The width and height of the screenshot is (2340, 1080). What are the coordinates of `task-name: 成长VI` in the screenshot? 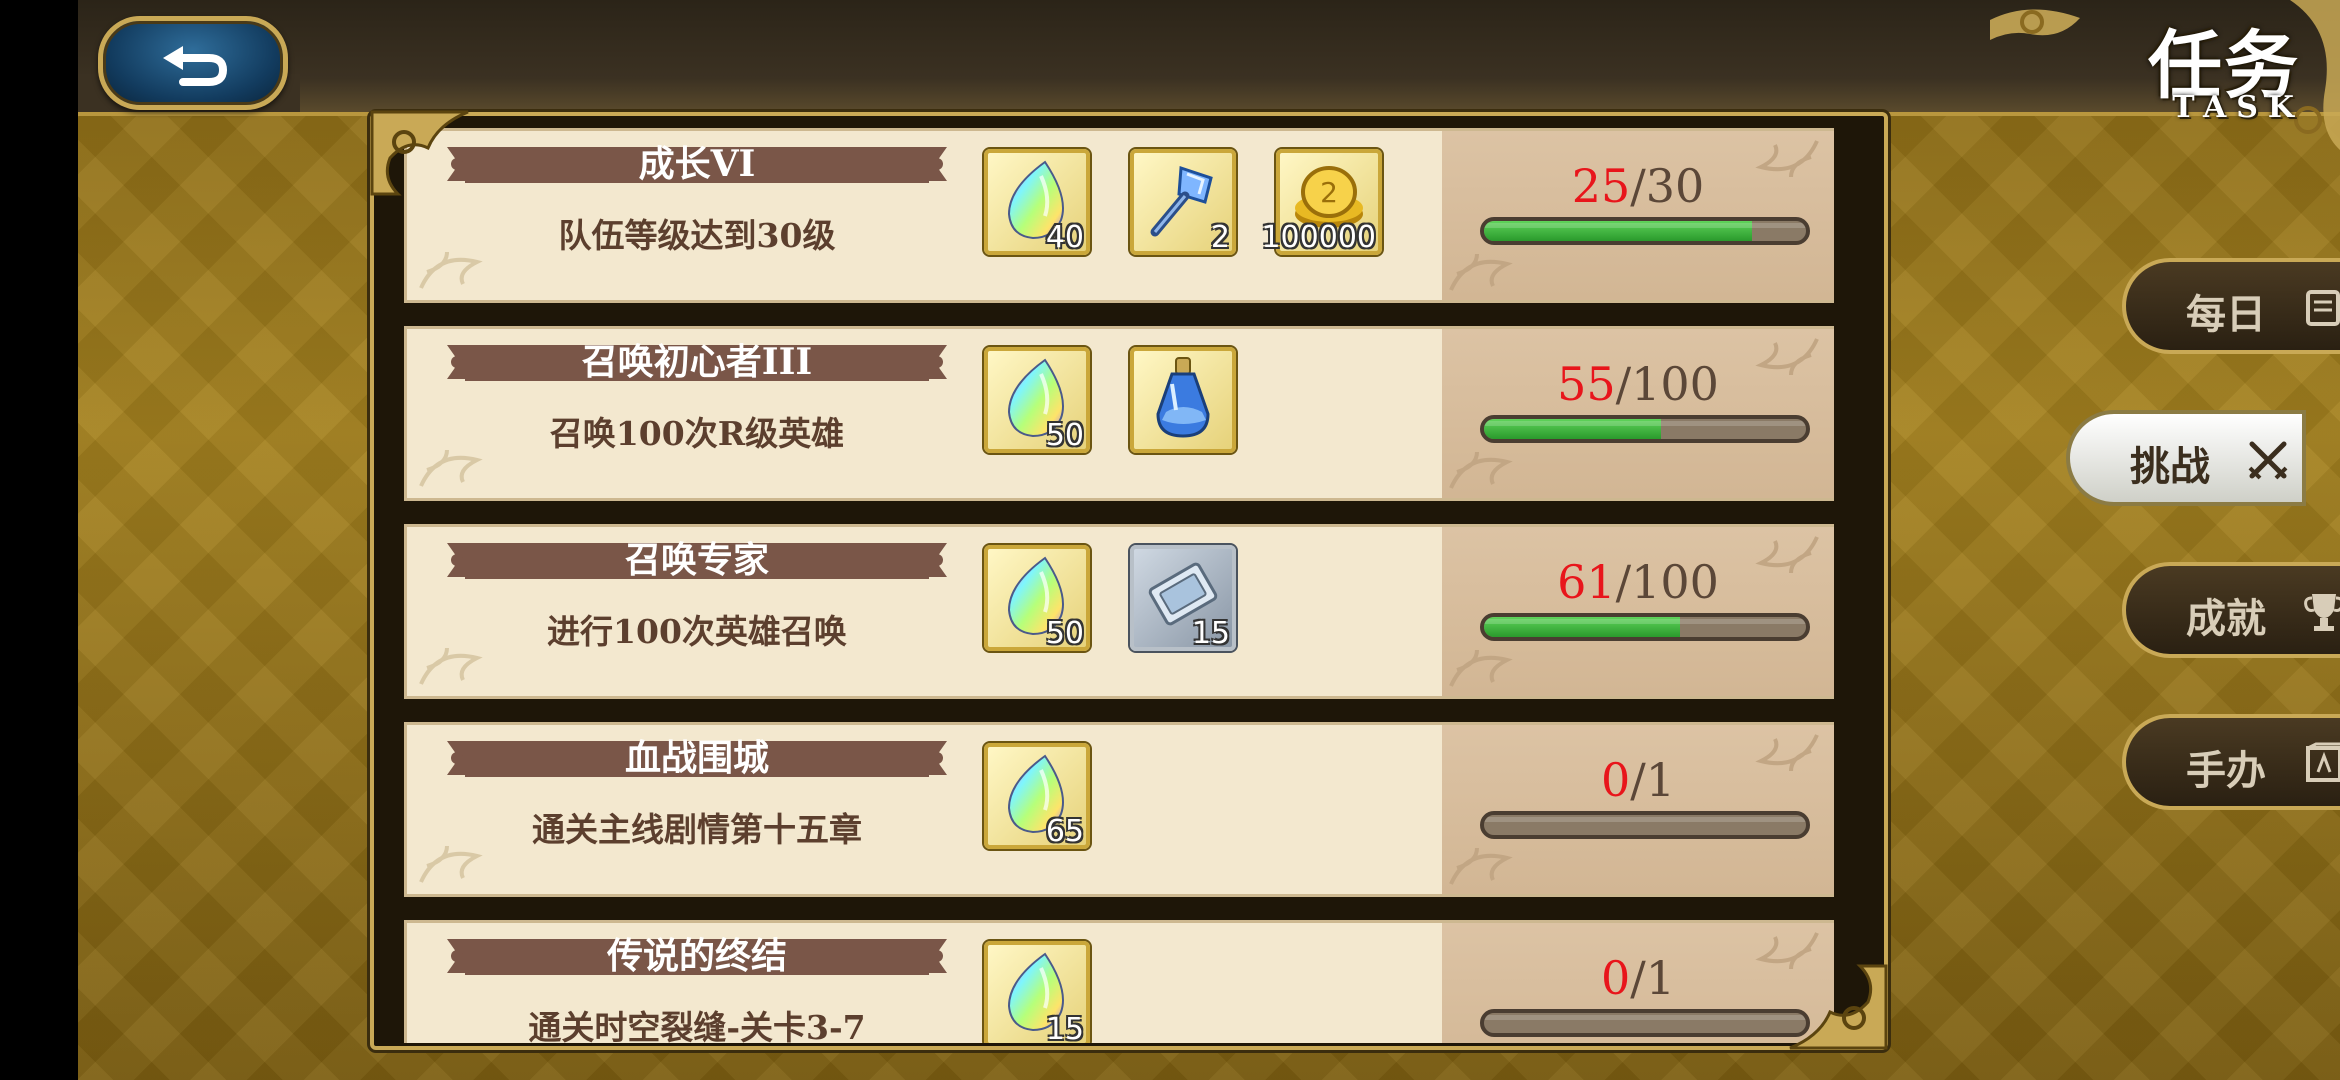 It's located at (697, 164).